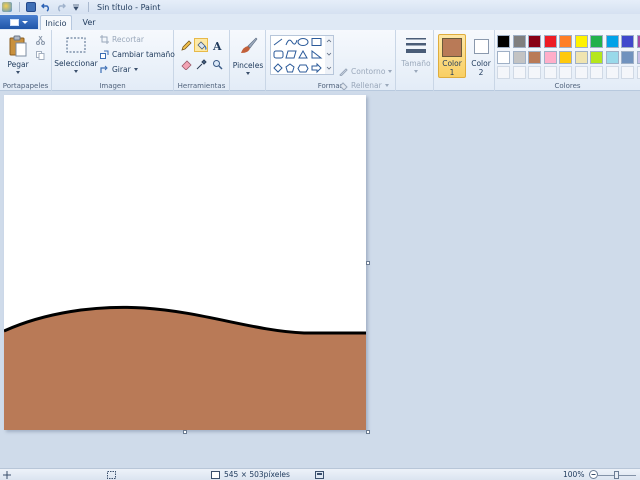 Image resolution: width=640 pixels, height=480 pixels. What do you see at coordinates (215, 475) in the screenshot?
I see `image-size-icon` at bounding box center [215, 475].